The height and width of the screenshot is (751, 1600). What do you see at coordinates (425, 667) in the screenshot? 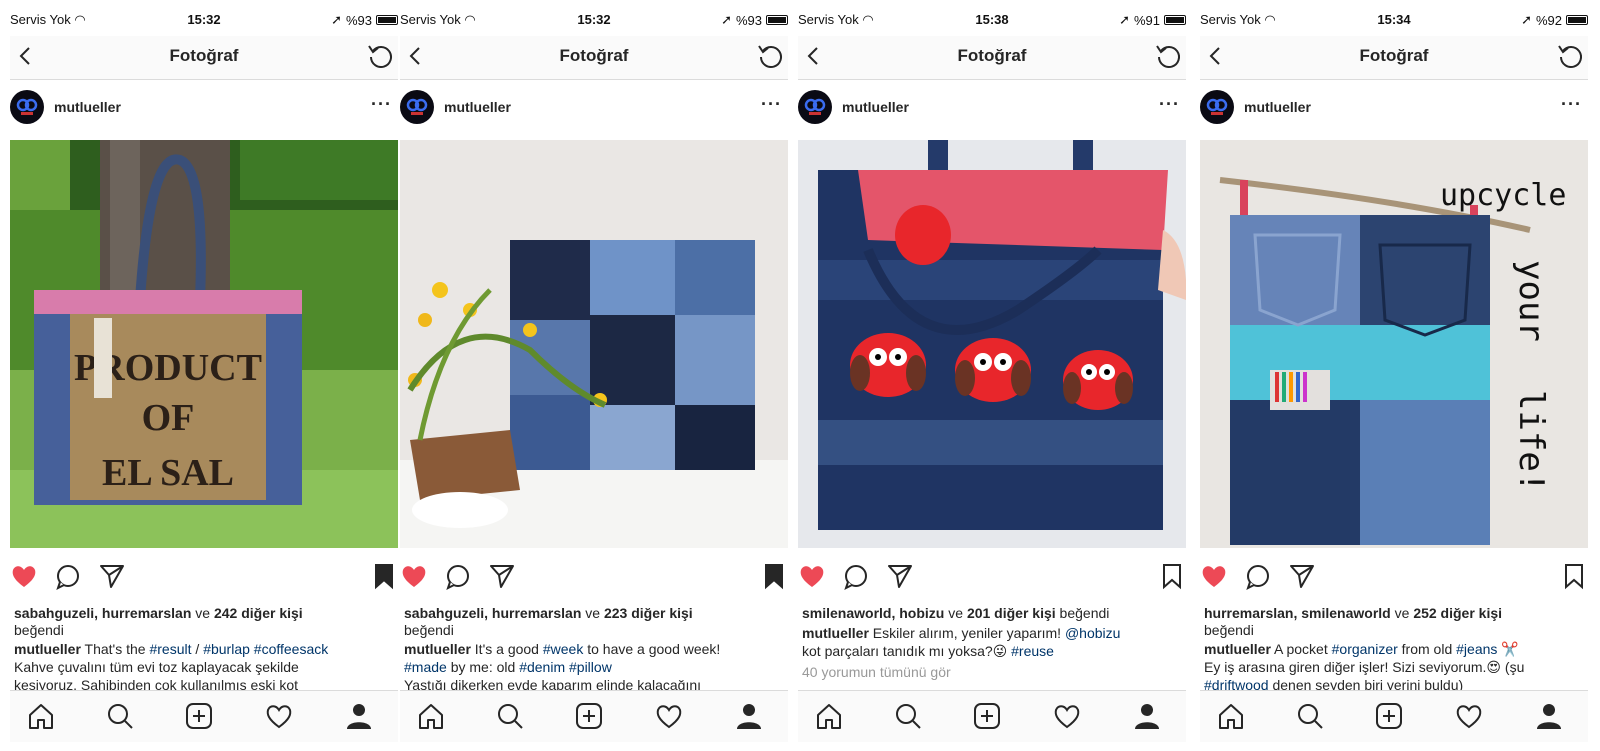
I see `hashtag-link: #made` at bounding box center [425, 667].